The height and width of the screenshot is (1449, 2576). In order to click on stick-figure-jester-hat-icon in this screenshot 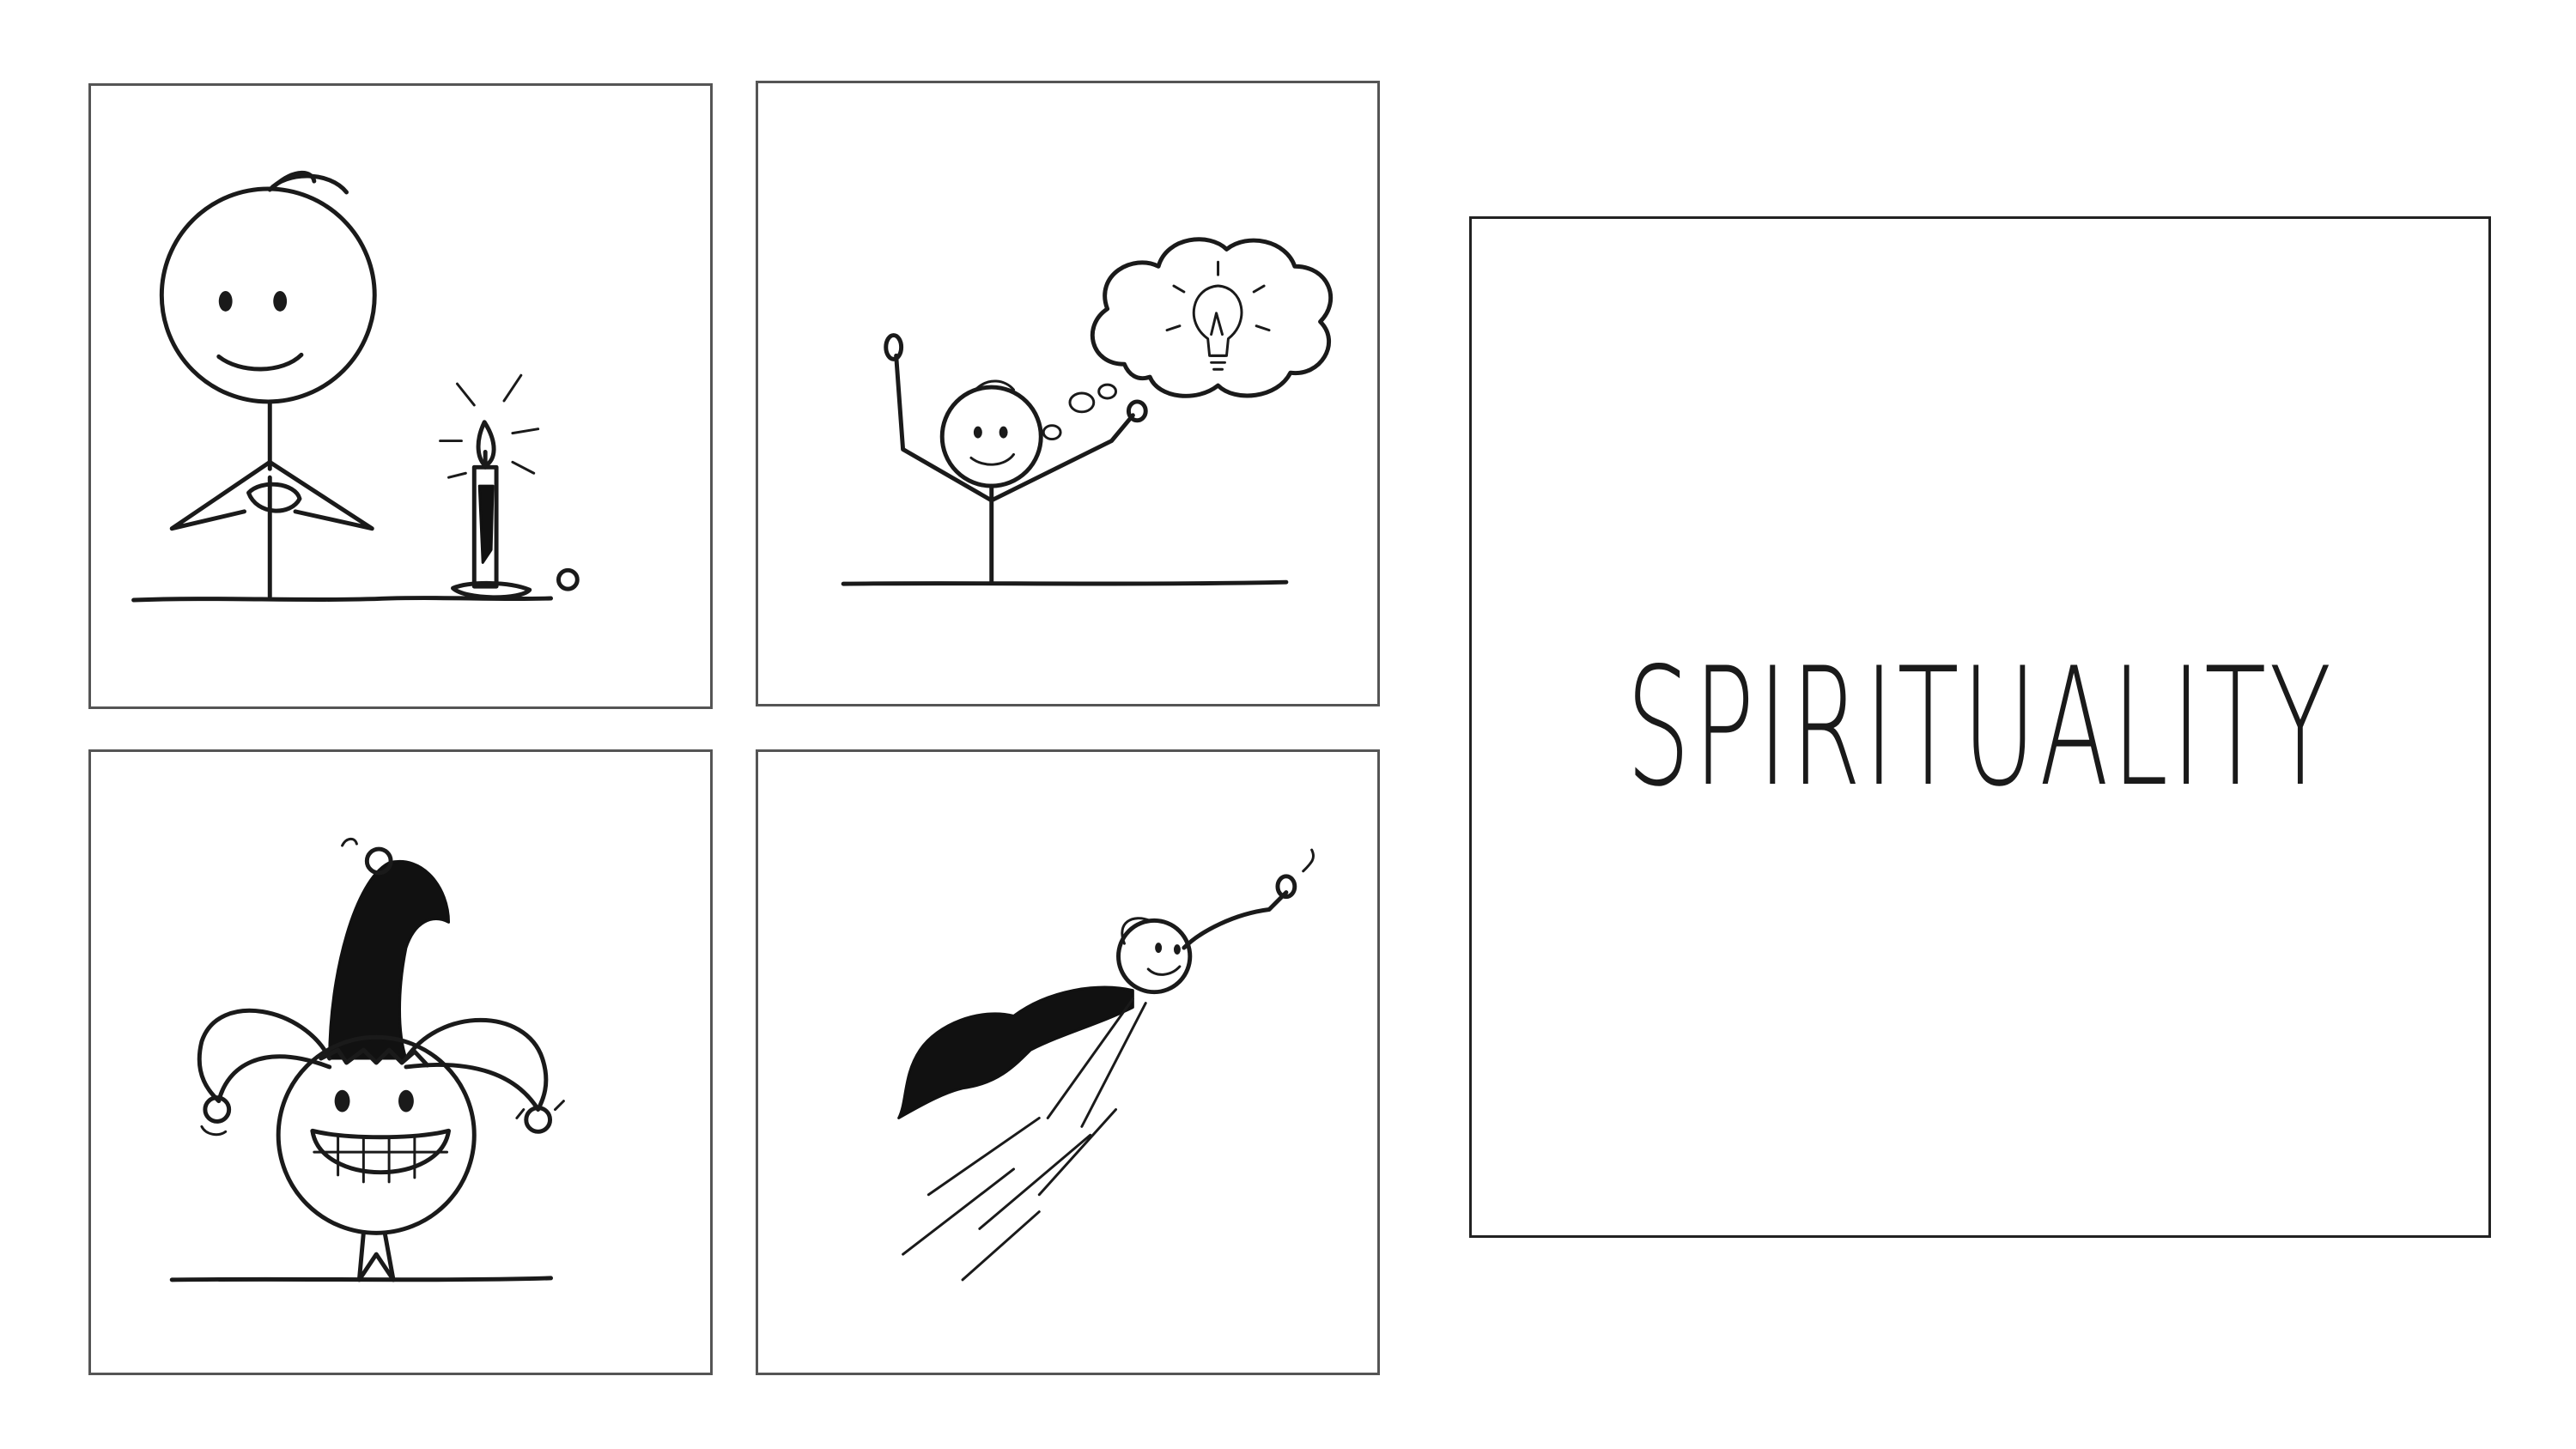, I will do `click(367, 1059)`.